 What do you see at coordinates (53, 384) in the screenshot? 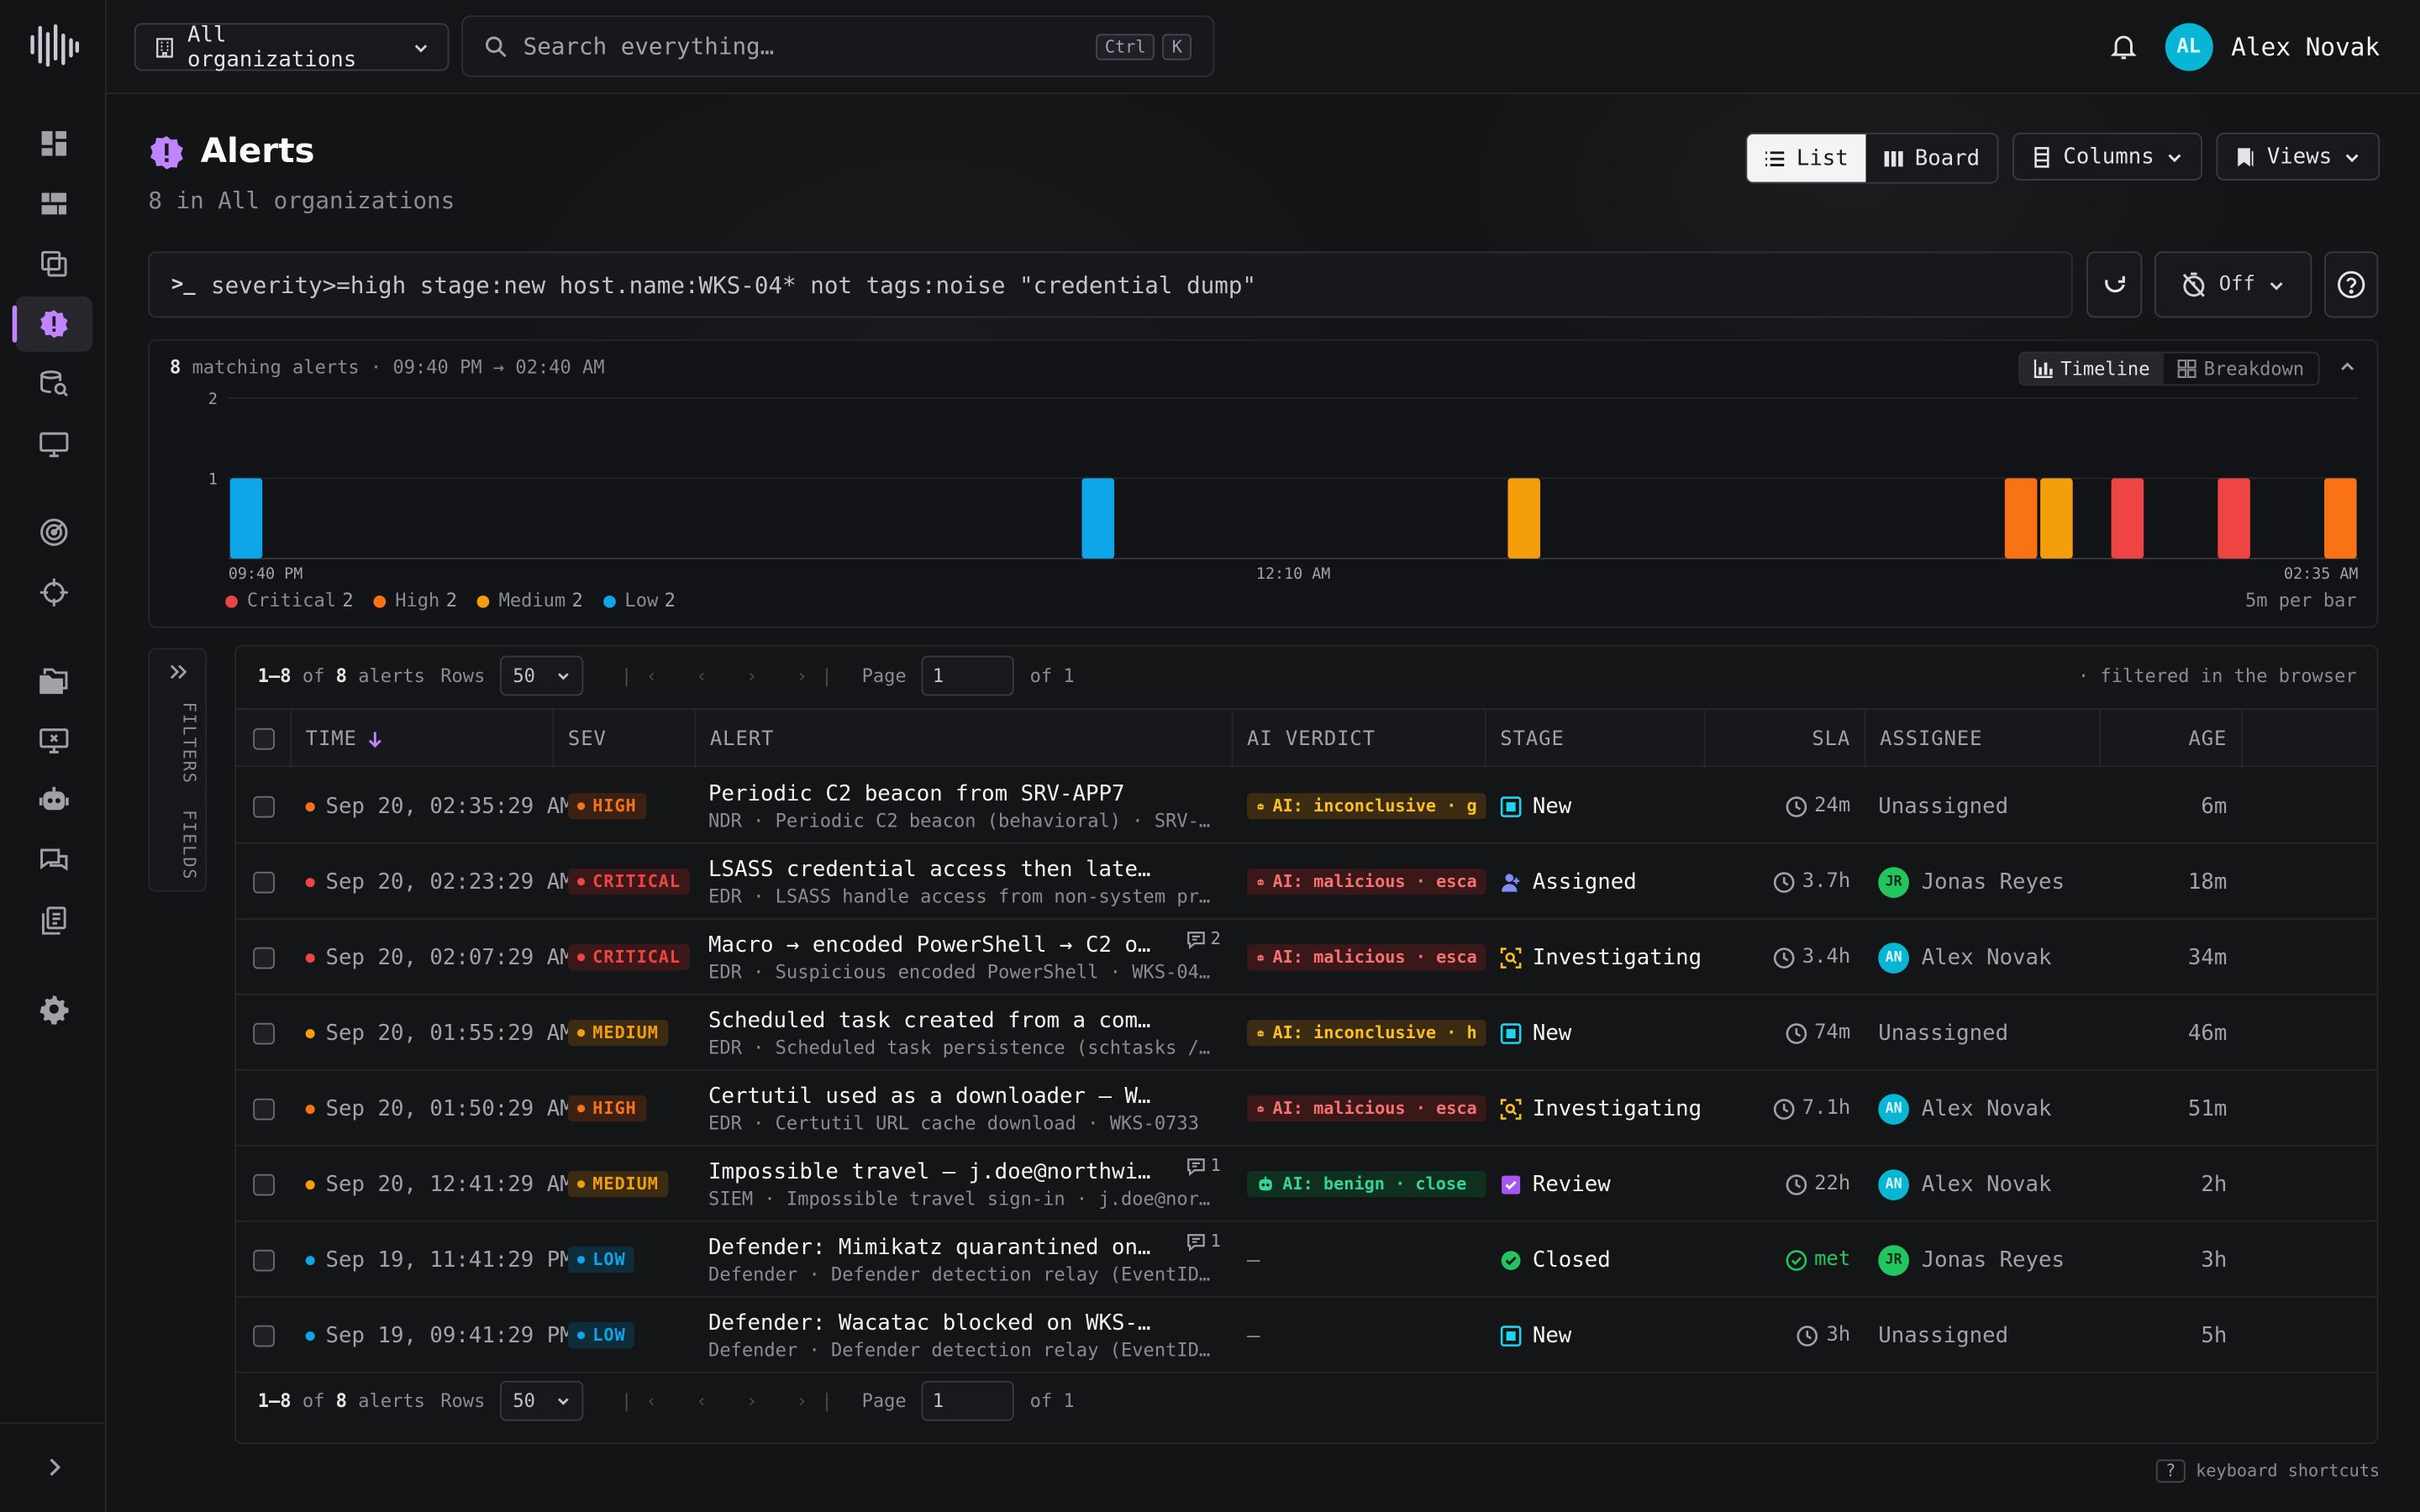
I see `nav-data-search` at bounding box center [53, 384].